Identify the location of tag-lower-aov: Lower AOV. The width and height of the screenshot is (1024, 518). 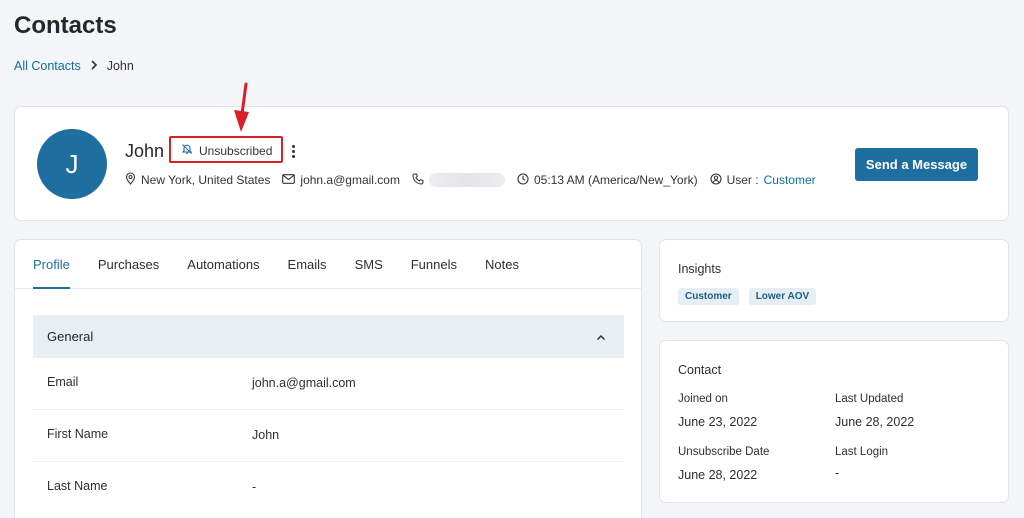
(782, 296).